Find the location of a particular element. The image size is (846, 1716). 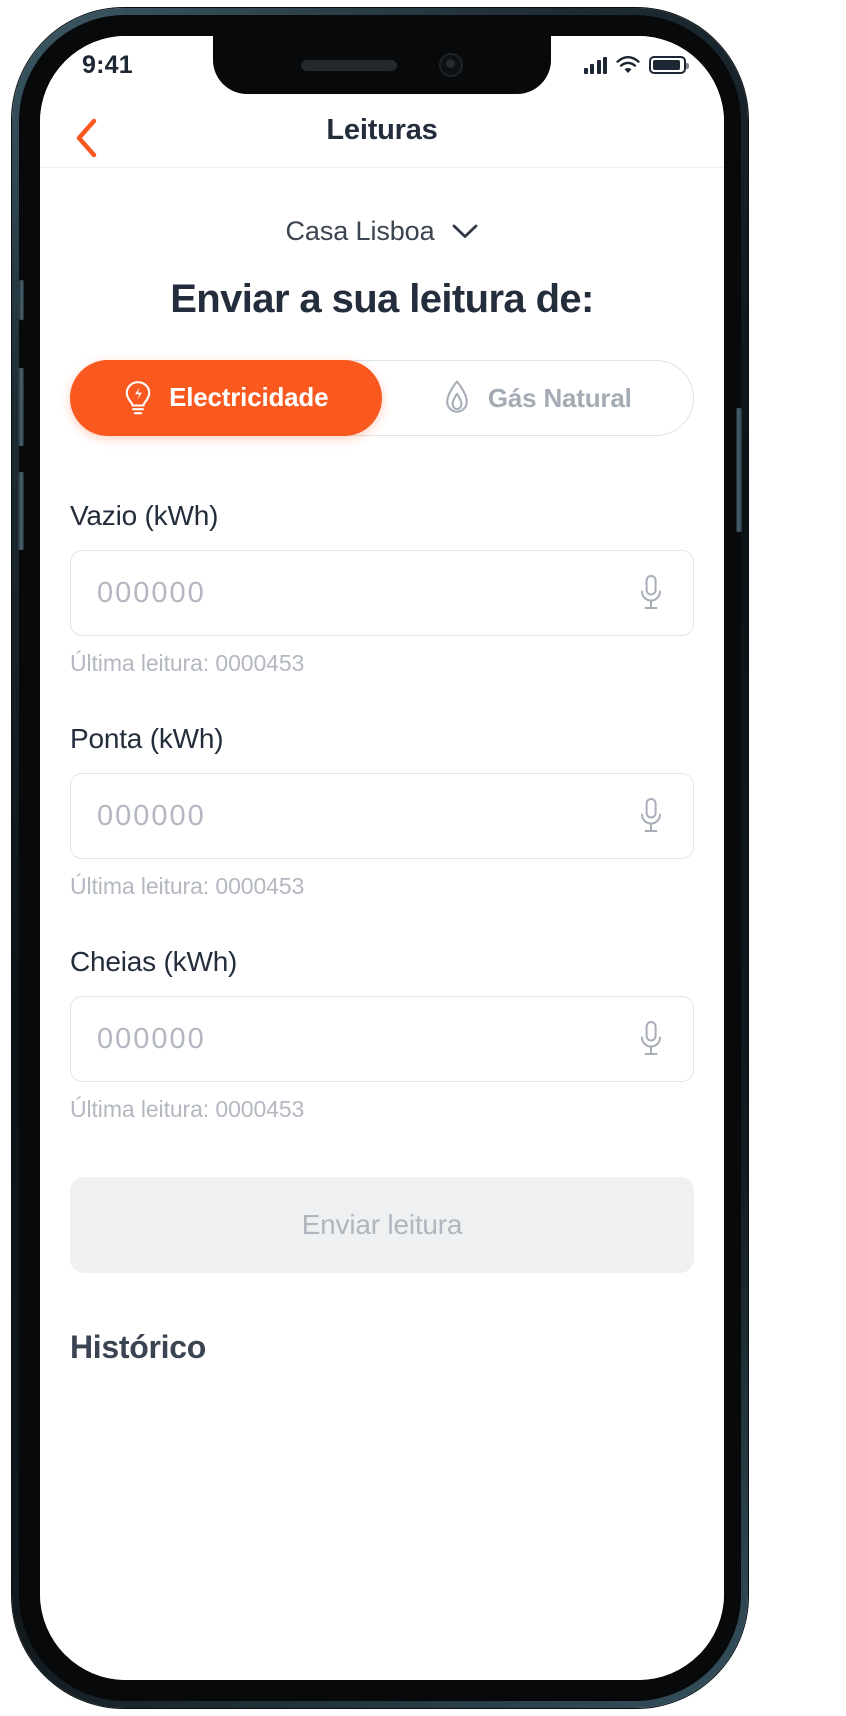

device-notch is located at coordinates (382, 65).